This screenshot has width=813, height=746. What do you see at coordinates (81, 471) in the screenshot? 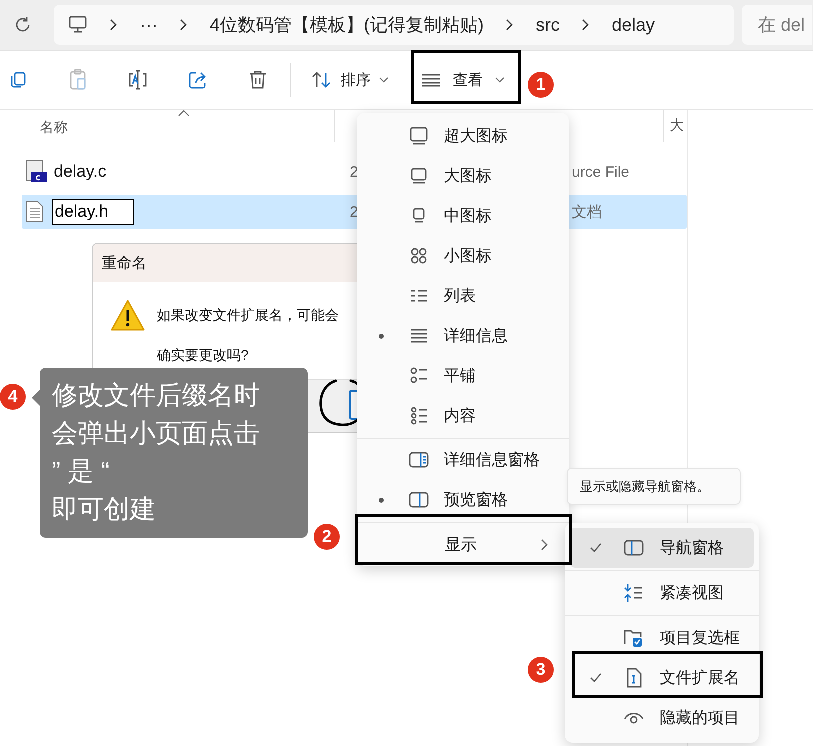
I see `note-line: ” 是 “` at bounding box center [81, 471].